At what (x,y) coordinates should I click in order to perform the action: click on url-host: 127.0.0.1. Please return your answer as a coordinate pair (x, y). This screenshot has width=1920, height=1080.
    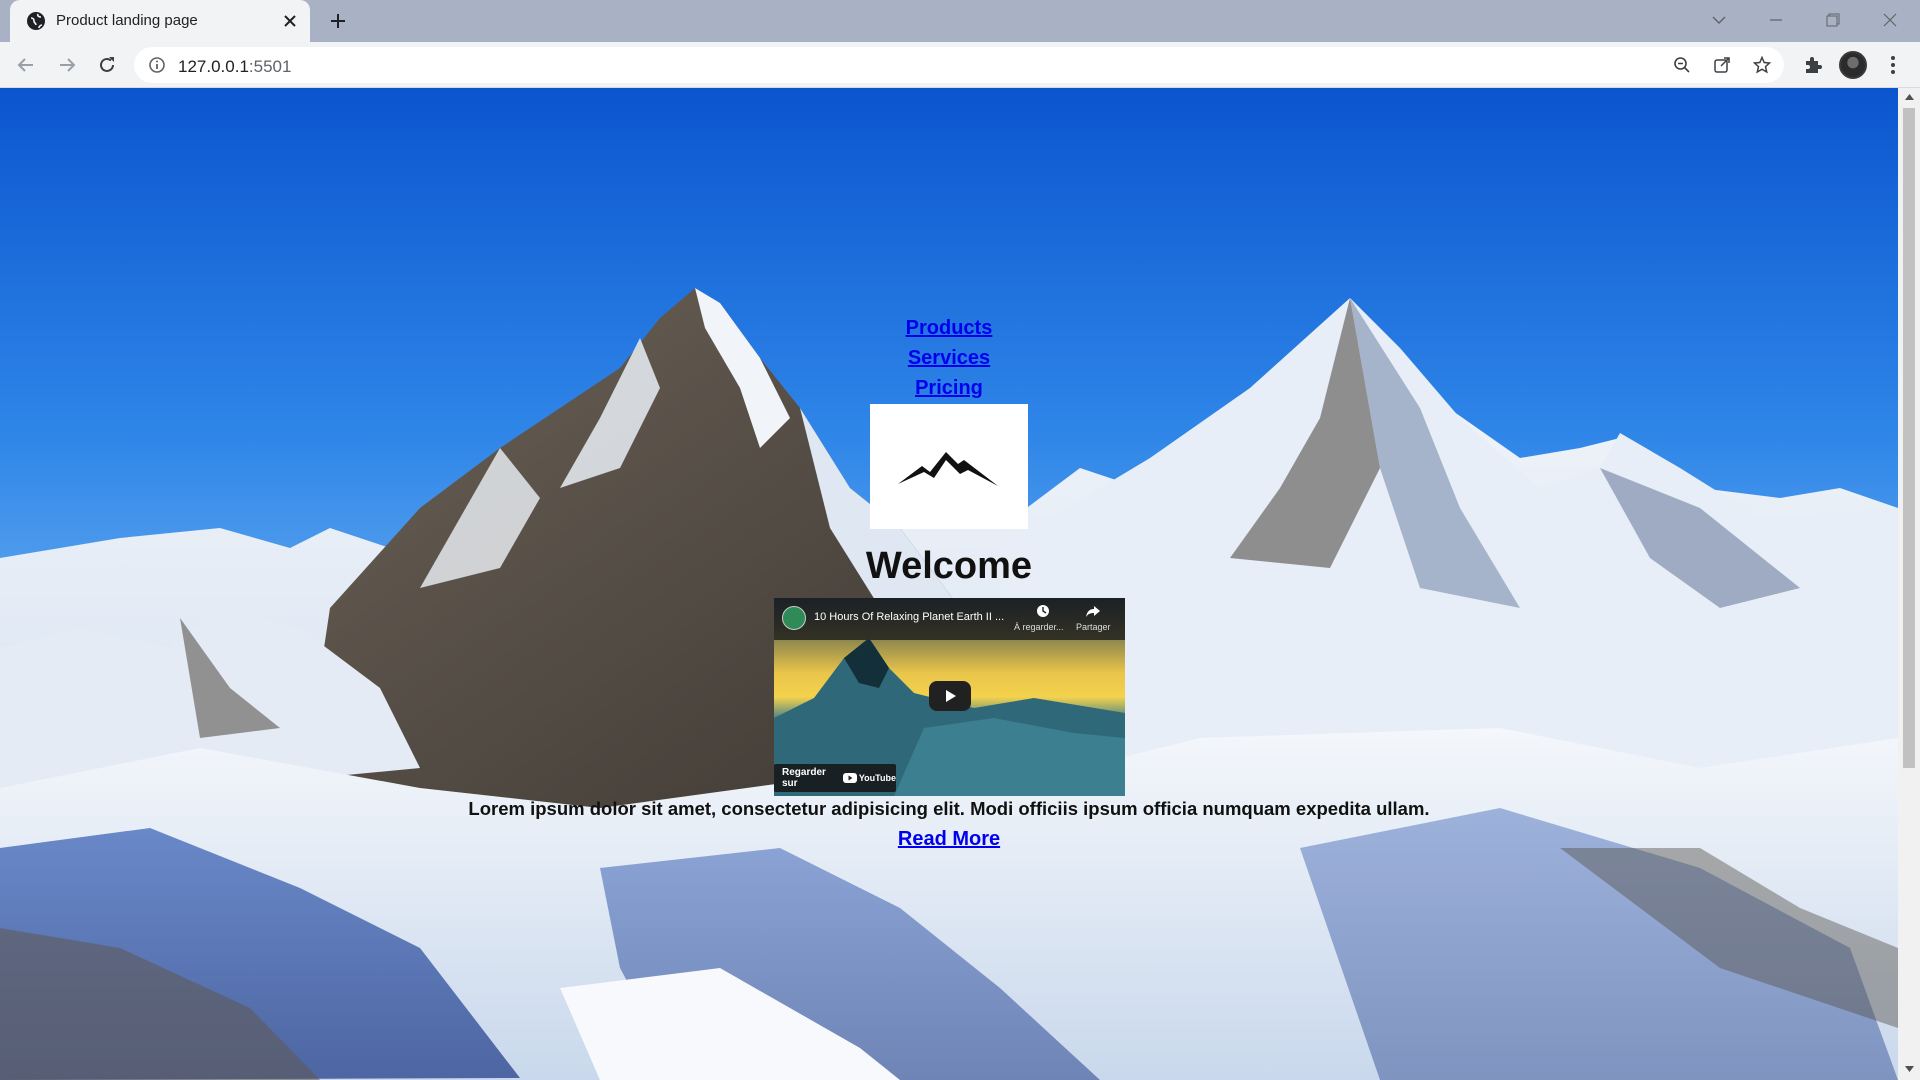
    Looking at the image, I should click on (213, 66).